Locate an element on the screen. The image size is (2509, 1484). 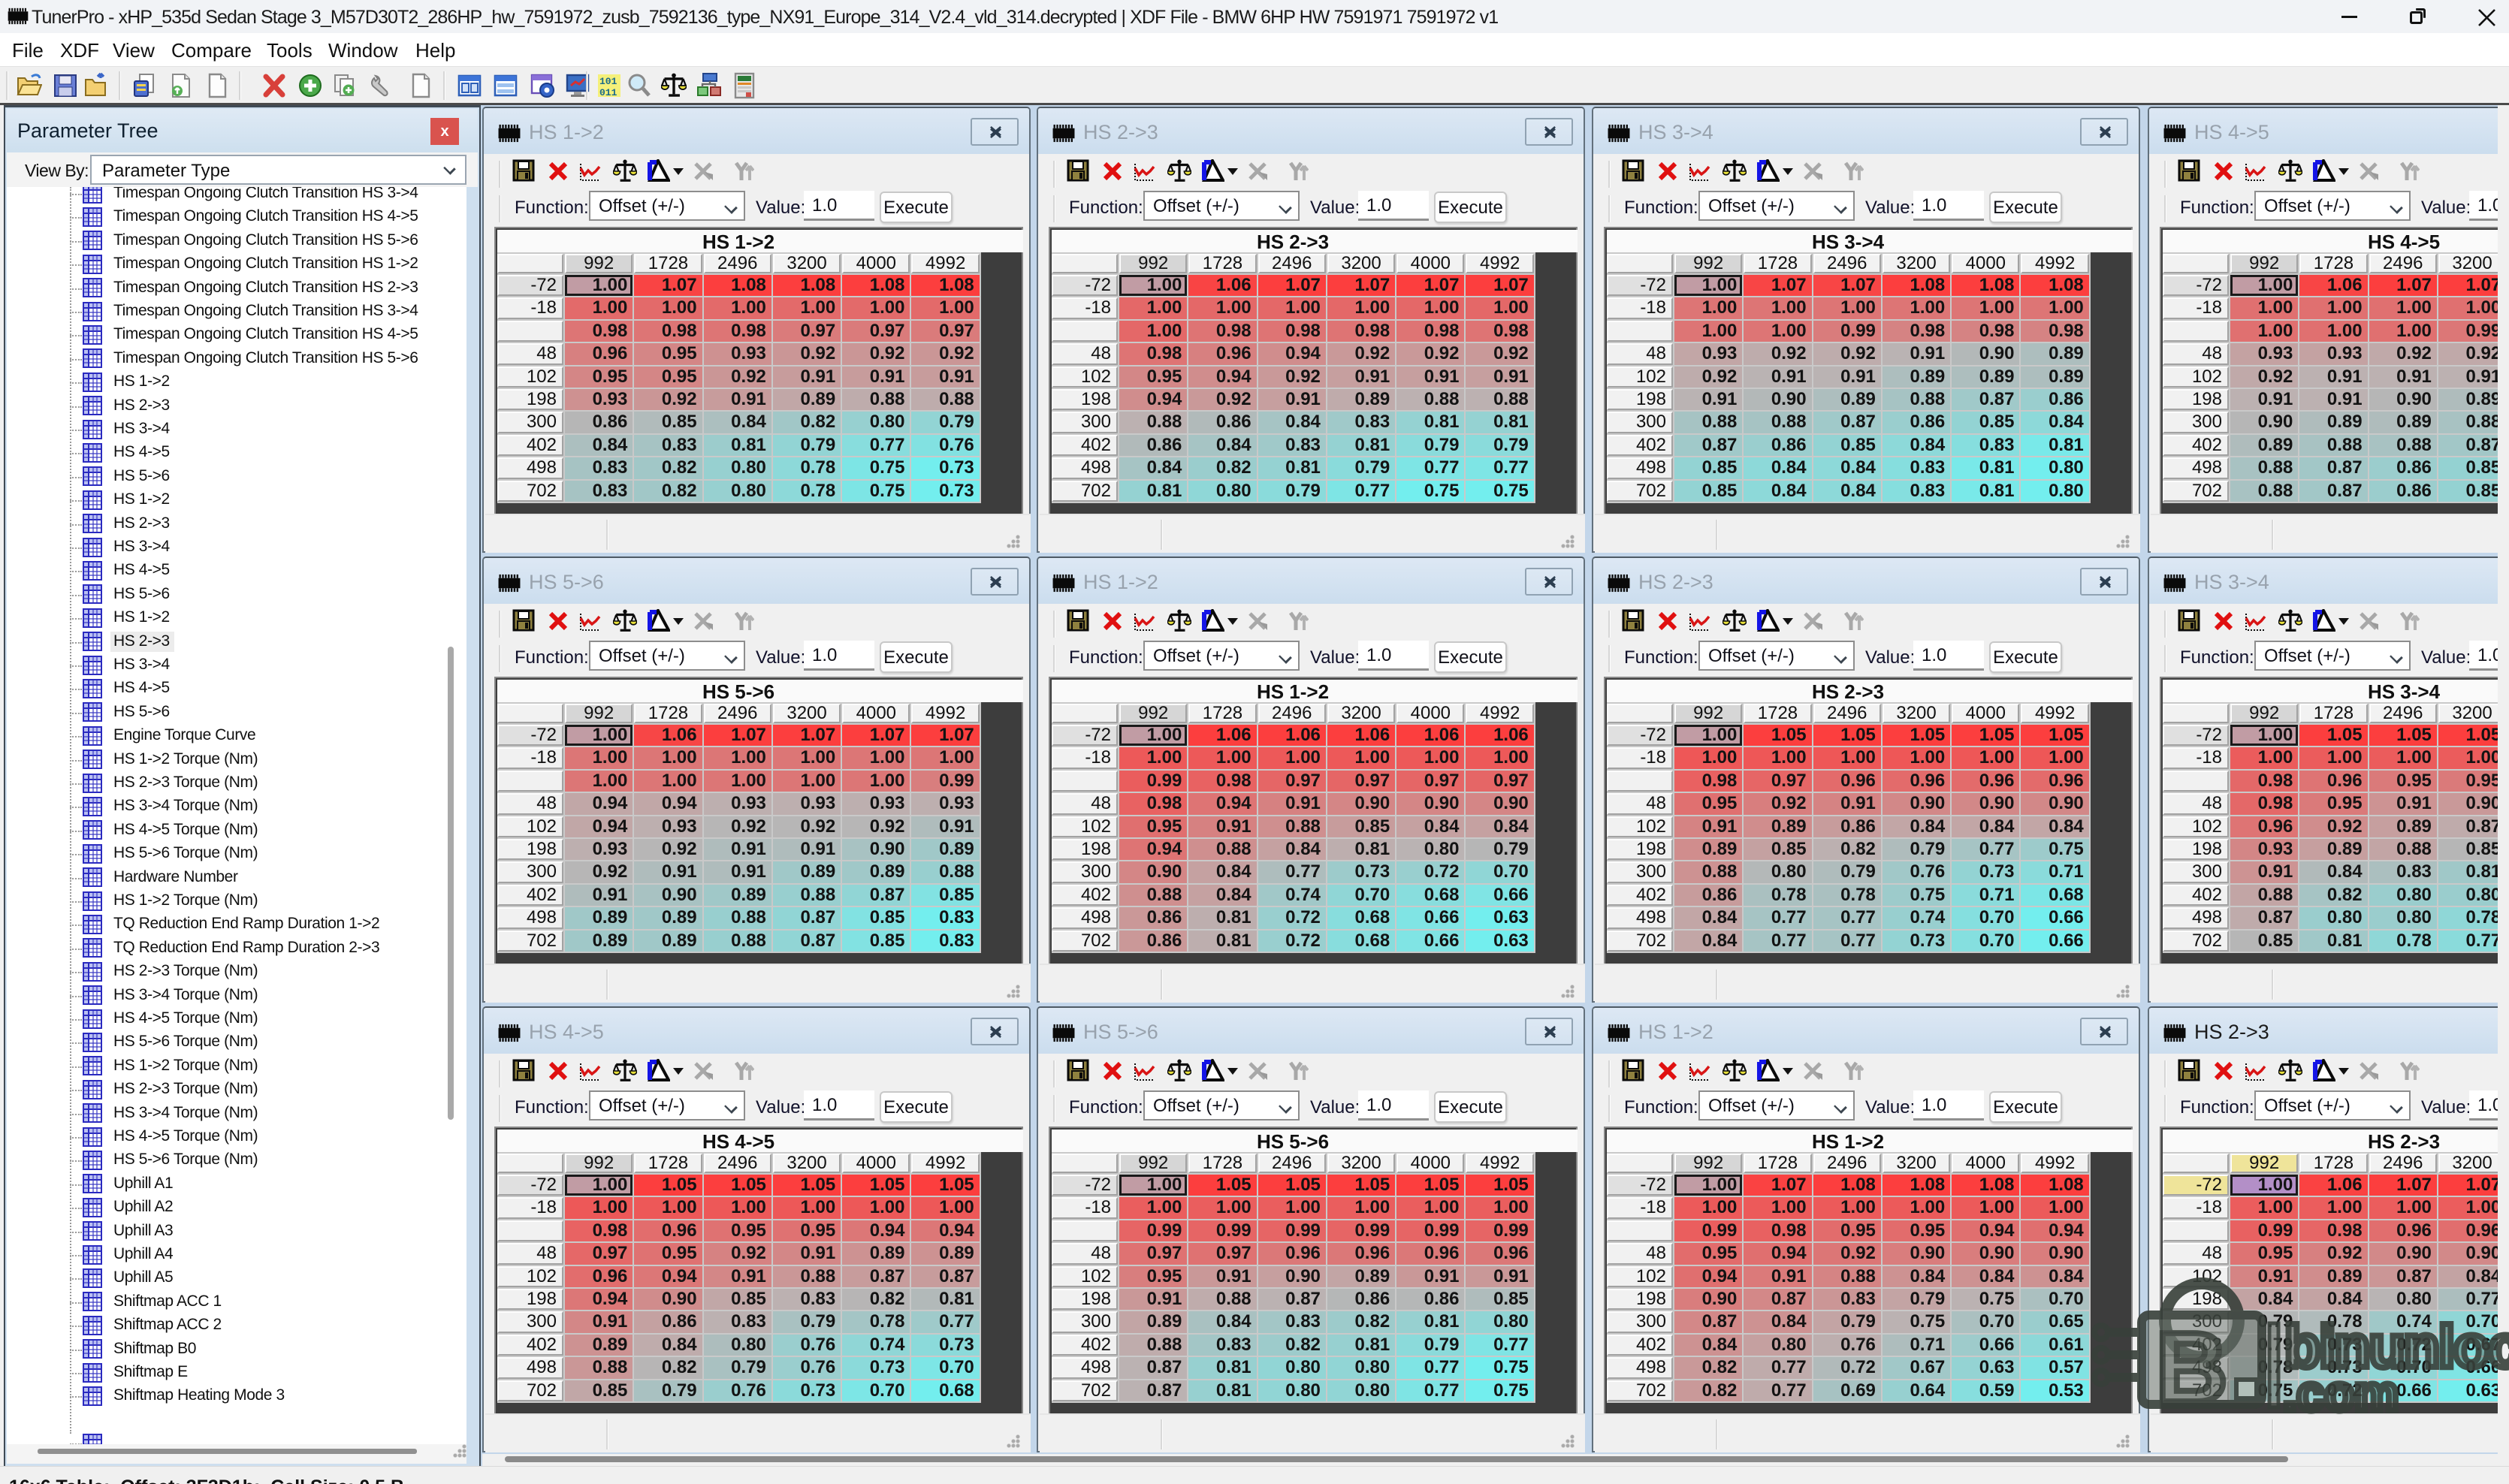
svg-text: .com is located at coordinates (2341, 1393).